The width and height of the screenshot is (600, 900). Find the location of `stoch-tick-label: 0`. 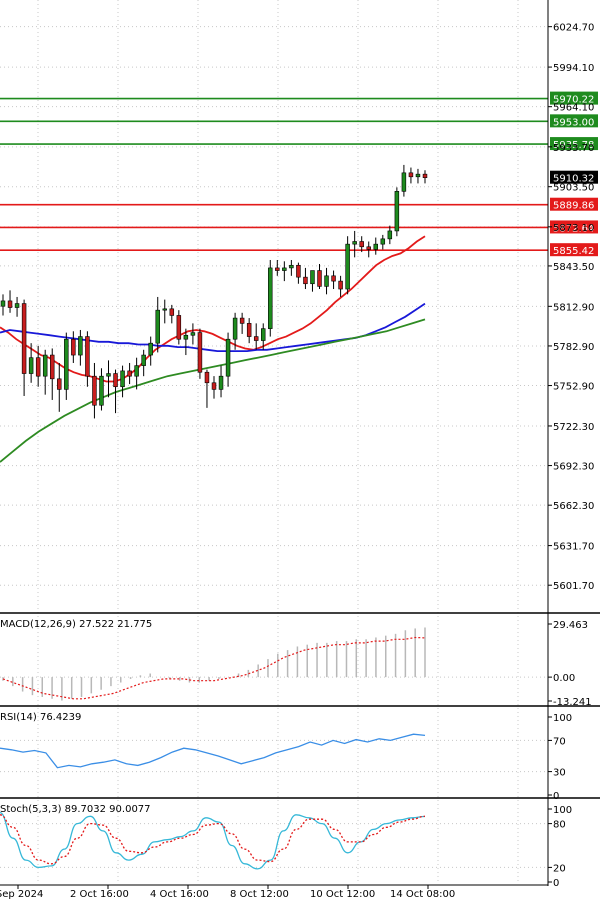

stoch-tick-label: 0 is located at coordinates (556, 883).